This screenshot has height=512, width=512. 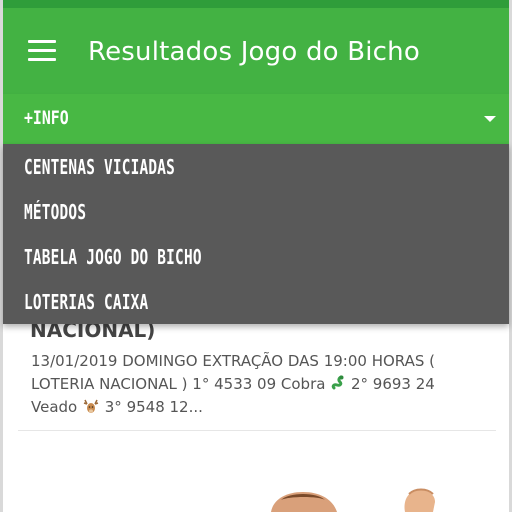 I want to click on post-line-2a: LOTERIA NACIONAL ) 1° 4533 09 Cobra, so click(x=181, y=384).